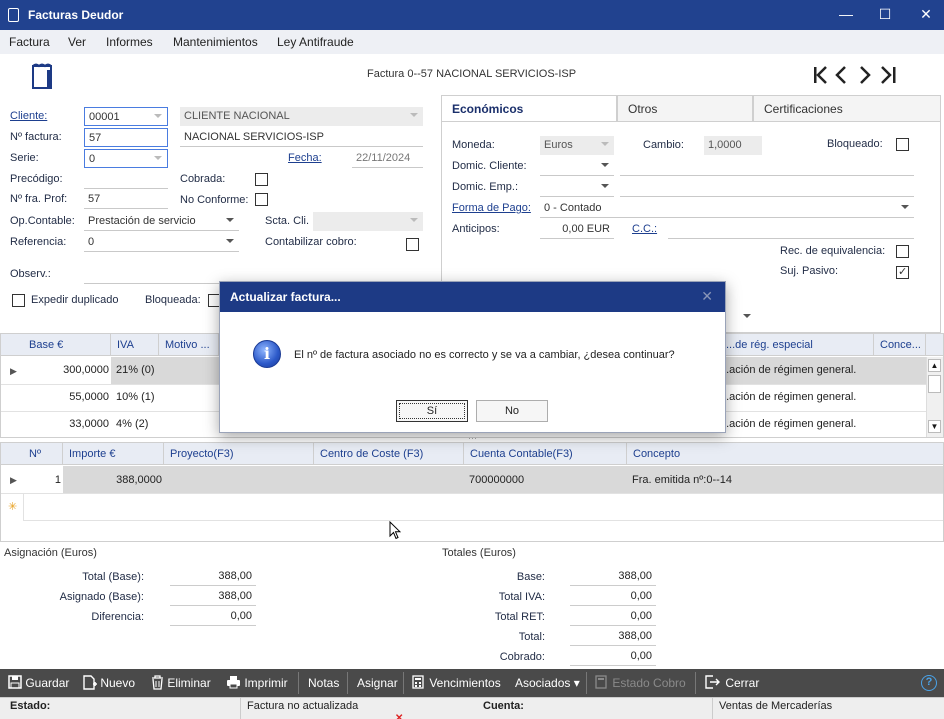 The height and width of the screenshot is (719, 944). Describe the element at coordinates (929, 683) in the screenshot. I see `help-icon: ?` at that location.